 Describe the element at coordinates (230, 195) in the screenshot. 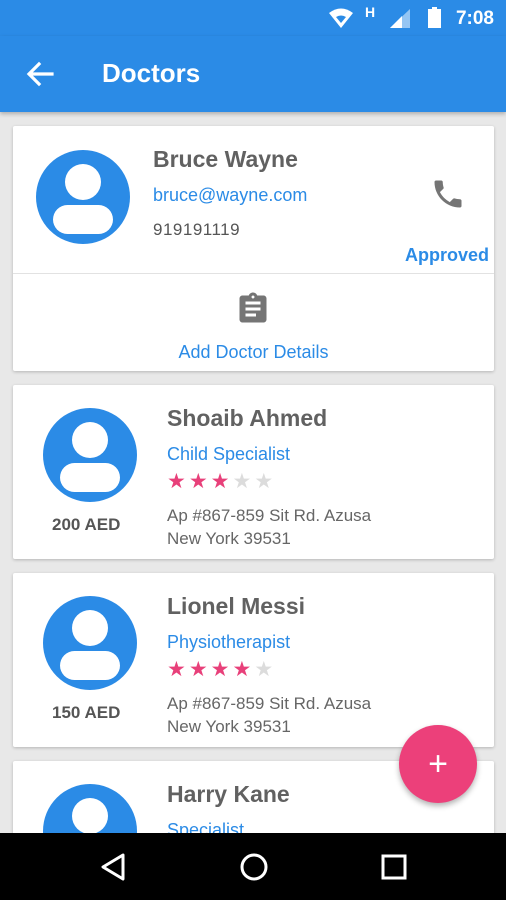

I see `profile-email: bruce@wayne.com` at that location.